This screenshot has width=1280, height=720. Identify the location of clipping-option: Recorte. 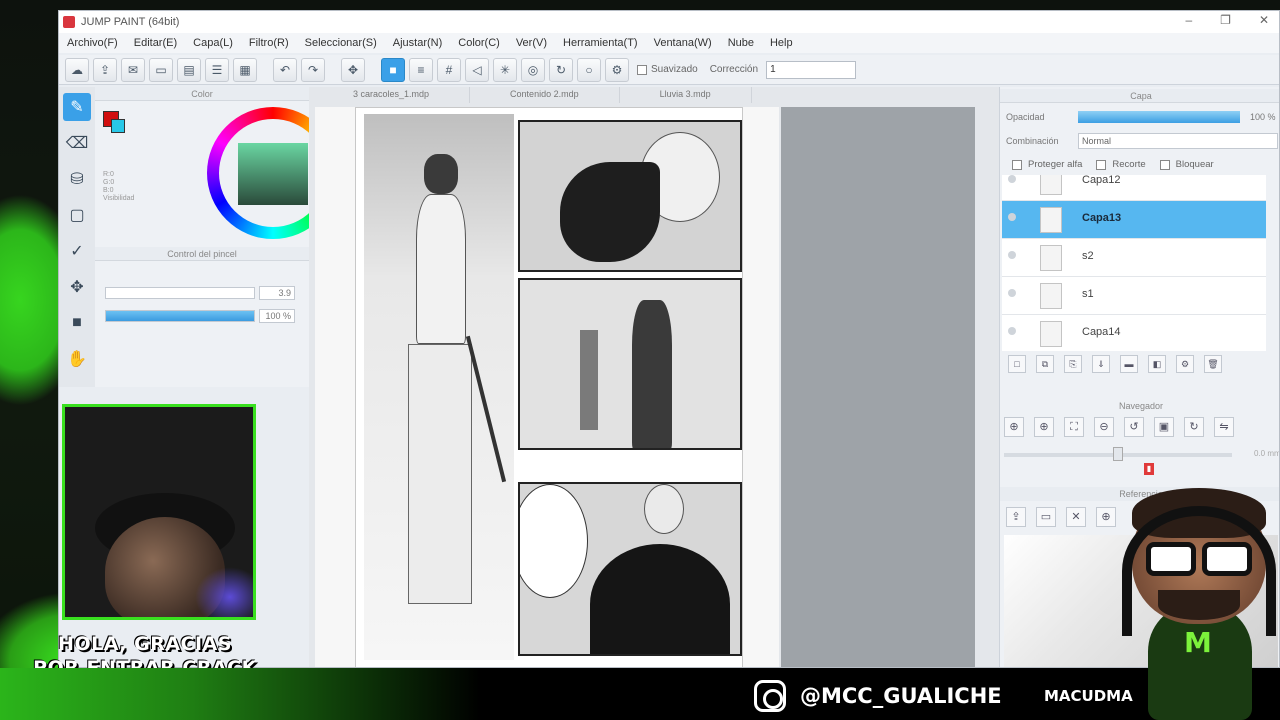
(1121, 164).